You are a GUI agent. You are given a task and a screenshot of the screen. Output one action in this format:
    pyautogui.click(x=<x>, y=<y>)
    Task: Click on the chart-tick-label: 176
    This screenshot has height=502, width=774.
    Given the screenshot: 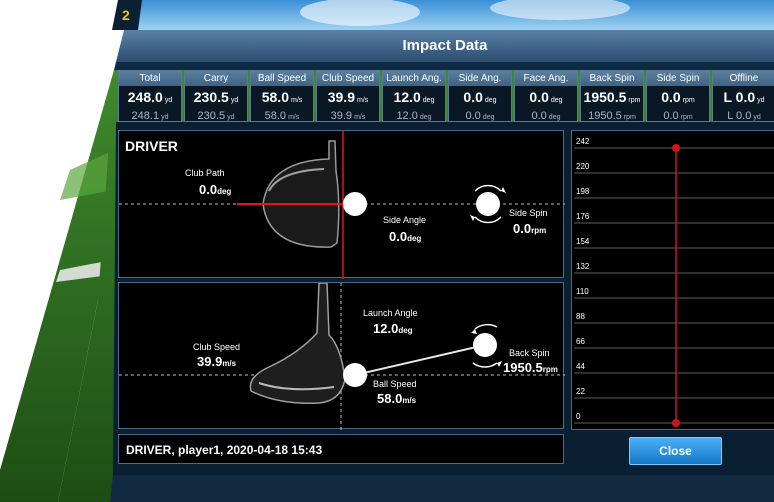 What is the action you would take?
    pyautogui.click(x=583, y=216)
    